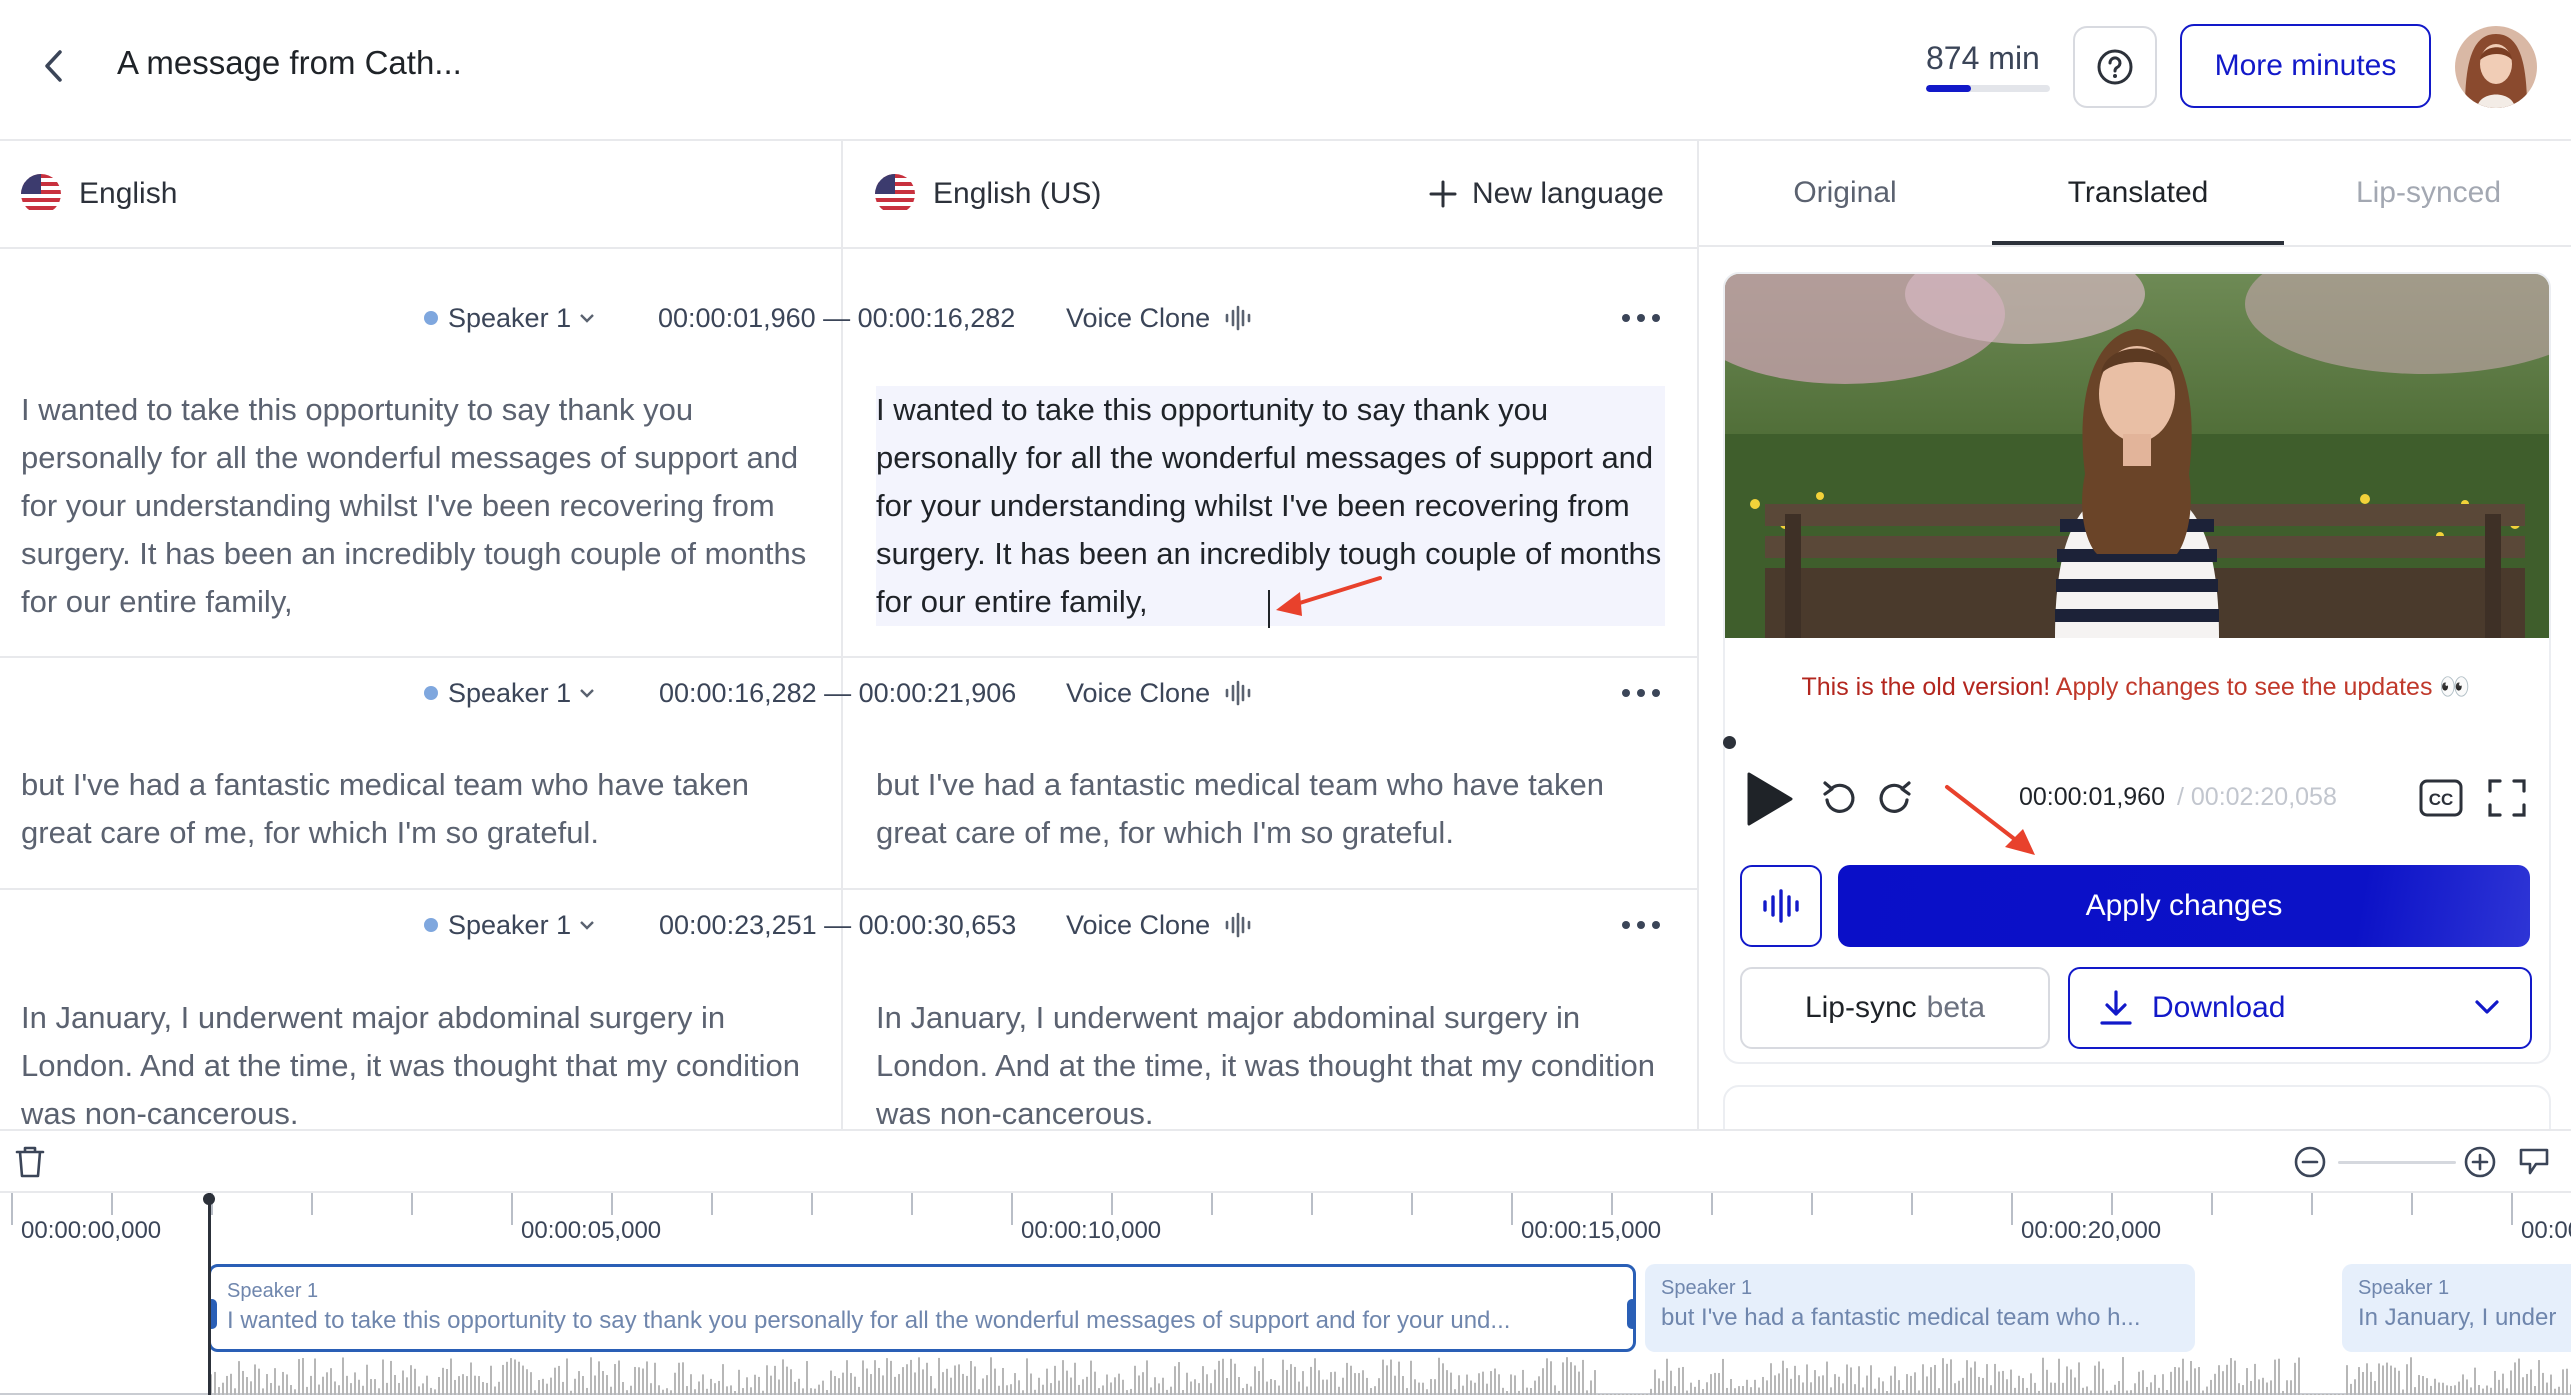 This screenshot has height=1395, width=2571. Describe the element at coordinates (1845, 193) in the screenshot. I see `tab-original: Original` at that location.